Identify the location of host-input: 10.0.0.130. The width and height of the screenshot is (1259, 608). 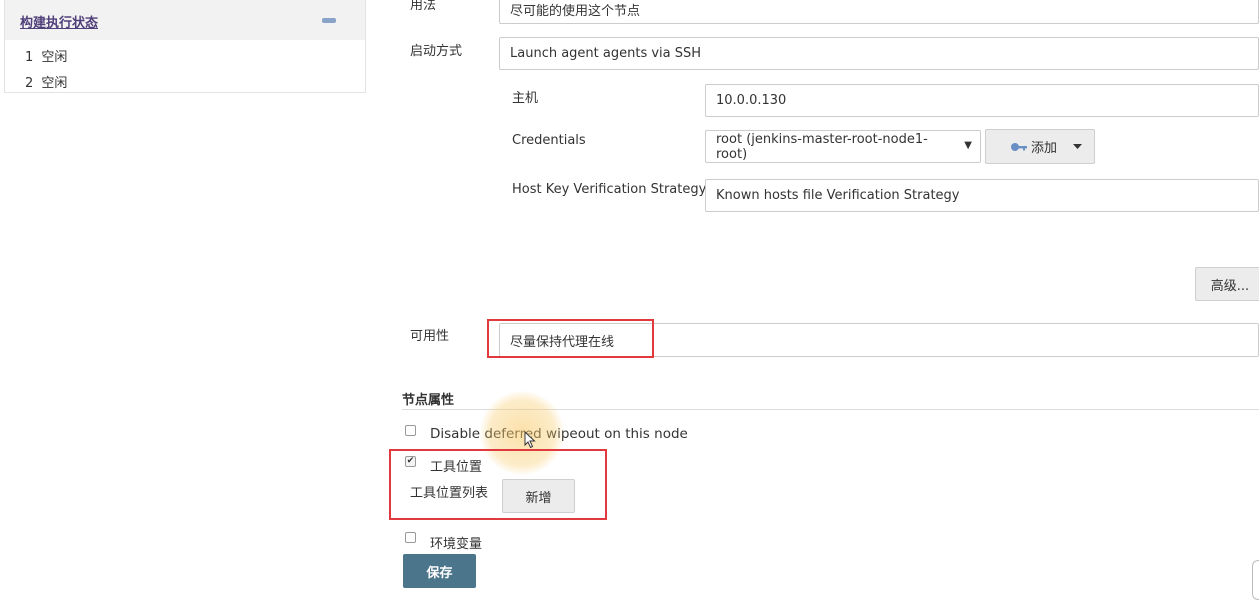
(982, 100).